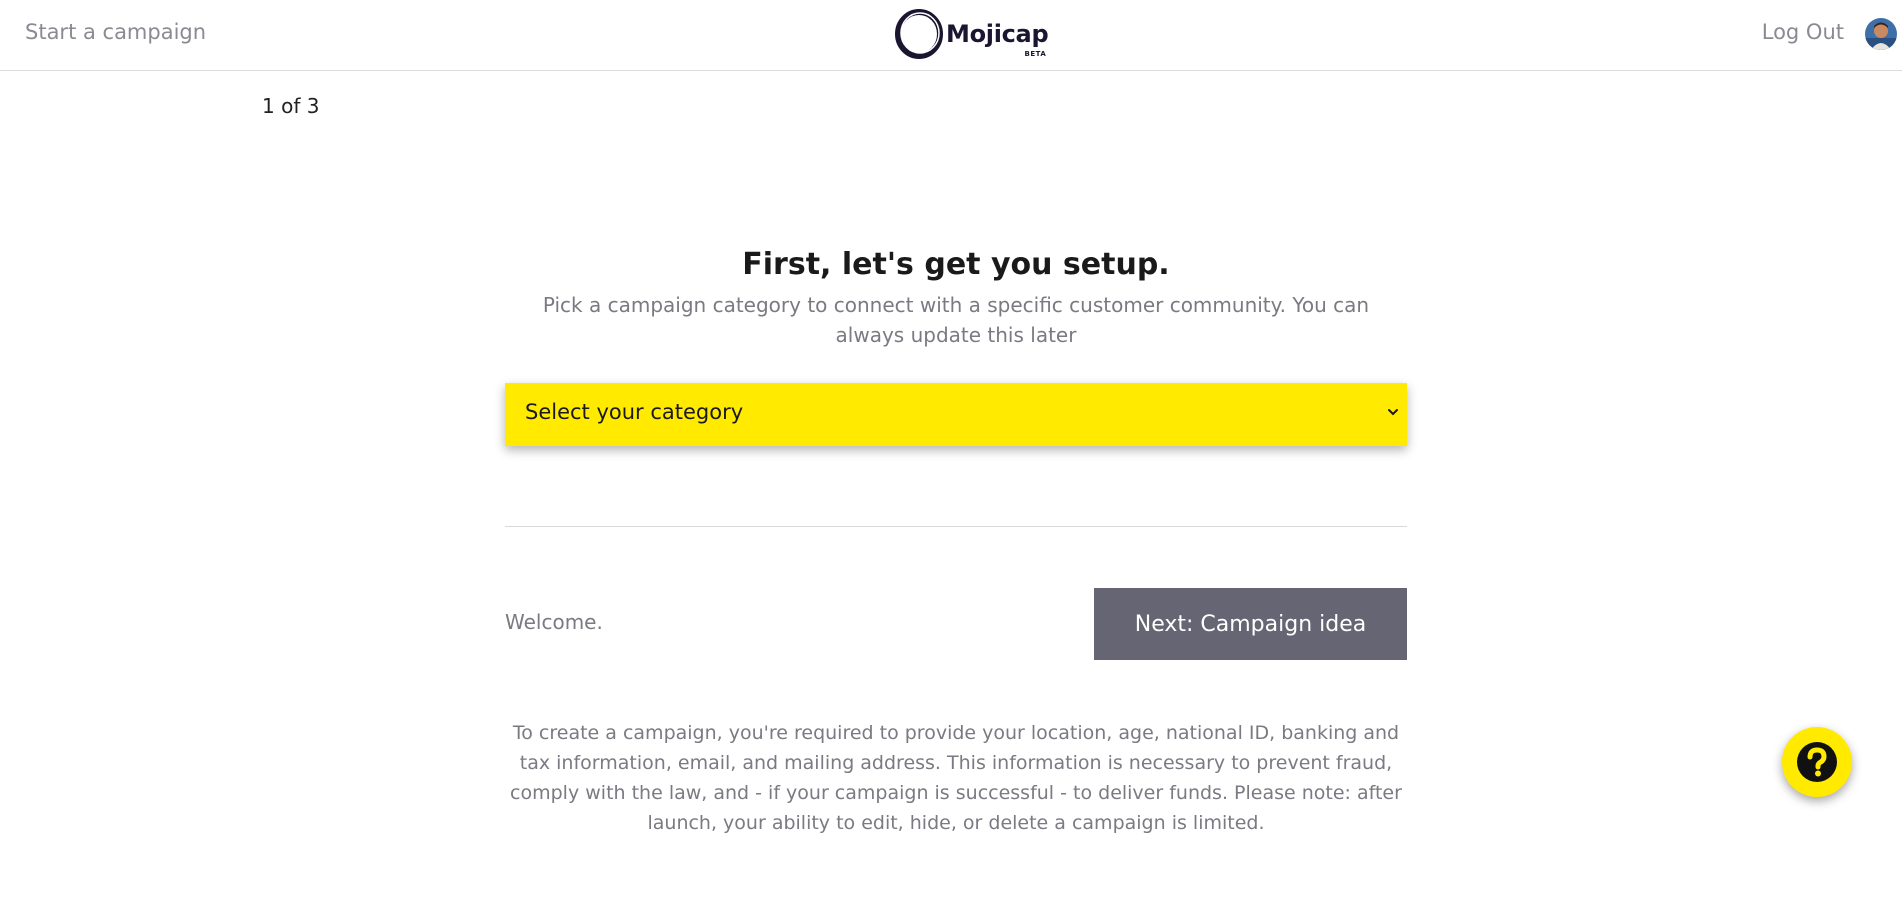  I want to click on beta-badge: BETA, so click(1035, 54).